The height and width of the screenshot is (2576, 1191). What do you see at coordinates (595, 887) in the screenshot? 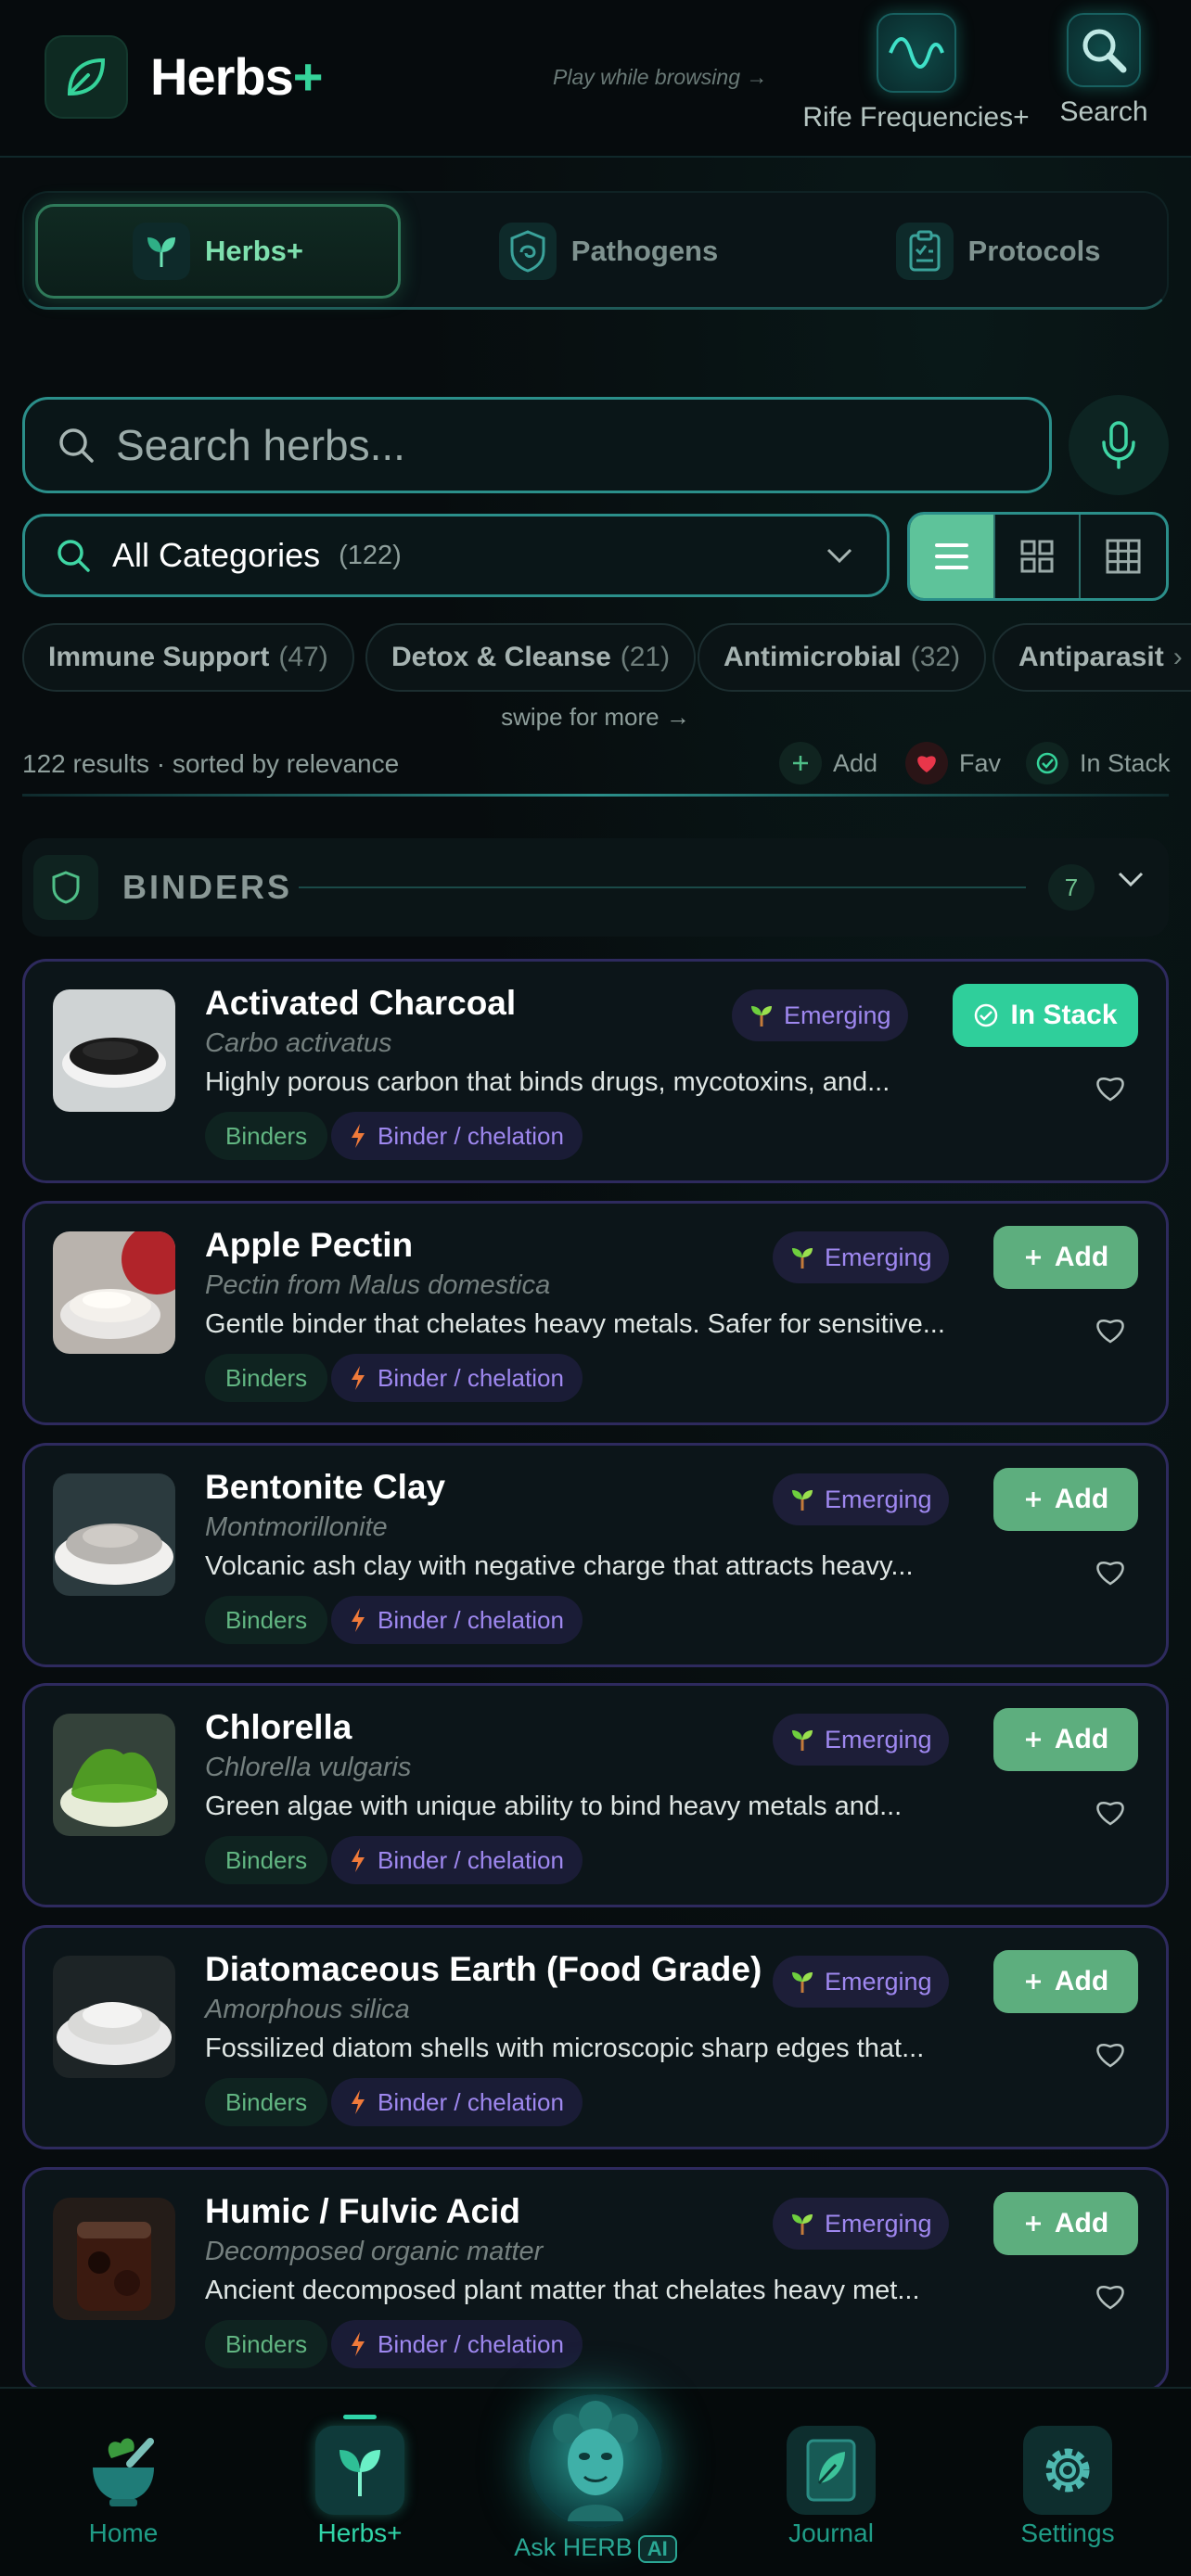
I see `section-header-binders: BINDERS 7` at bounding box center [595, 887].